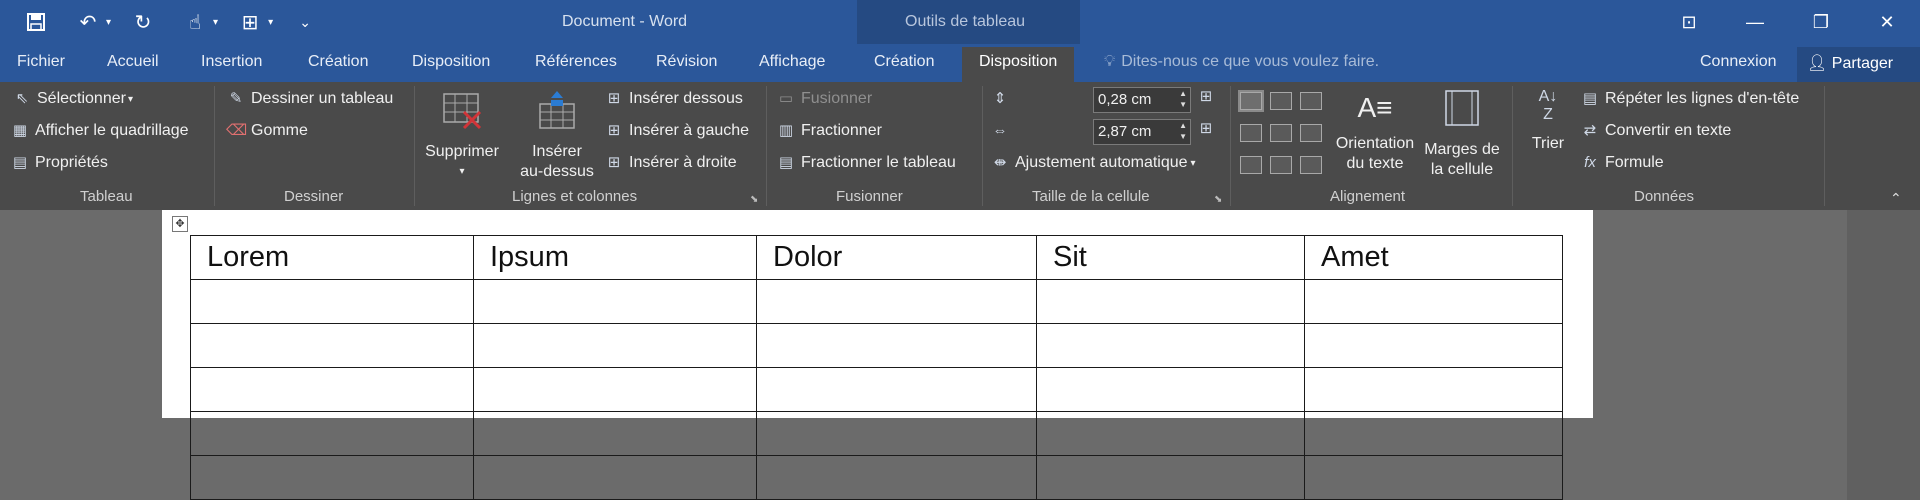 Image resolution: width=1920 pixels, height=500 pixels. I want to click on table-row, so click(876, 301).